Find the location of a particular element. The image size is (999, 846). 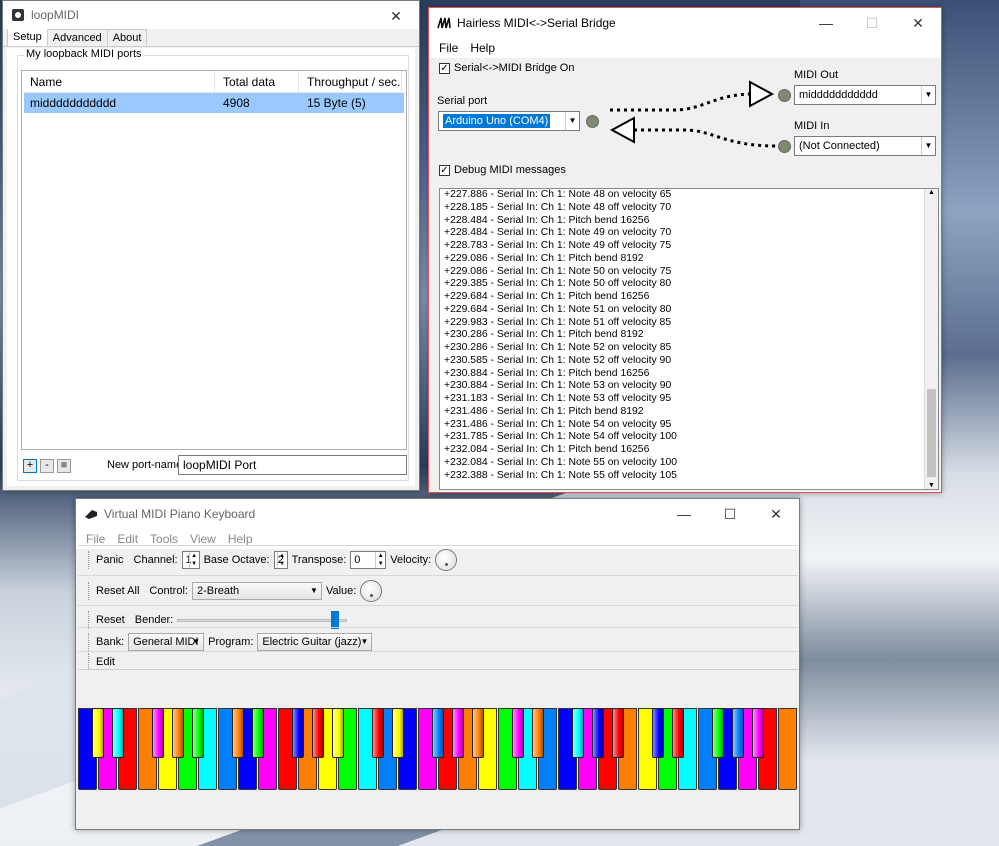

transpose-label: Transpose: is located at coordinates (319, 559).